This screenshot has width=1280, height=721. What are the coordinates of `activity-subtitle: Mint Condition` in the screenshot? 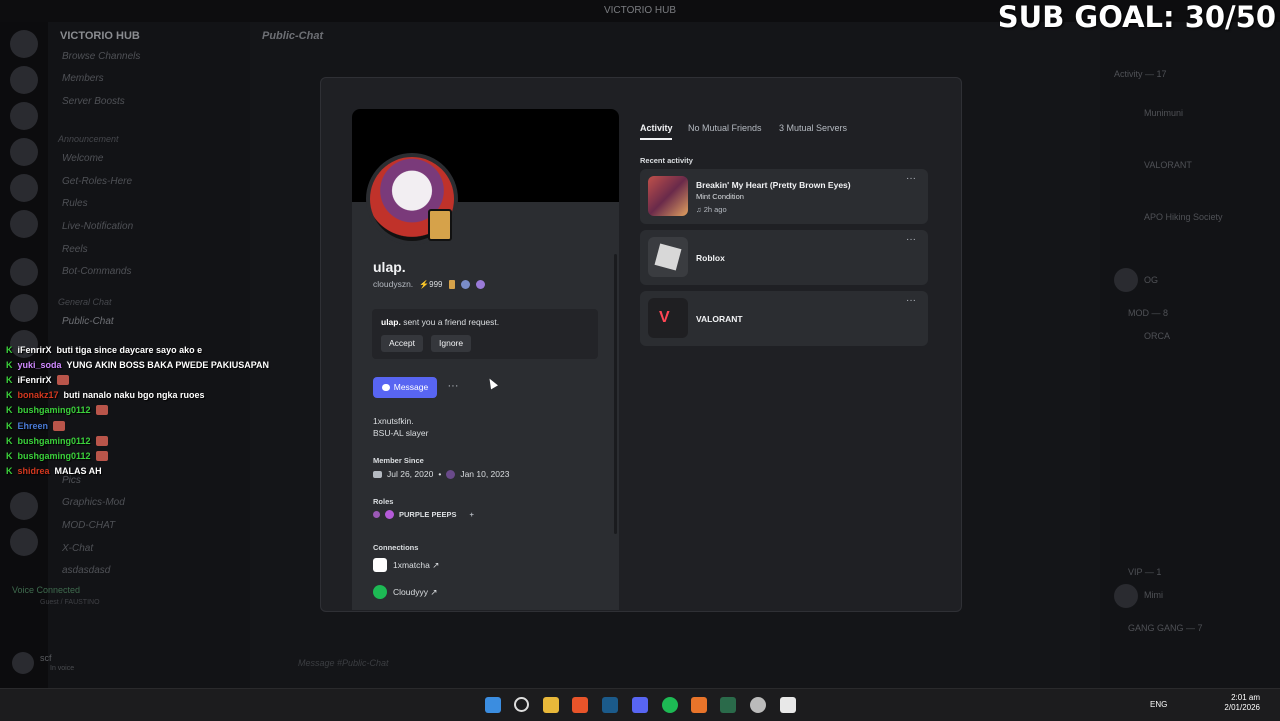 It's located at (720, 196).